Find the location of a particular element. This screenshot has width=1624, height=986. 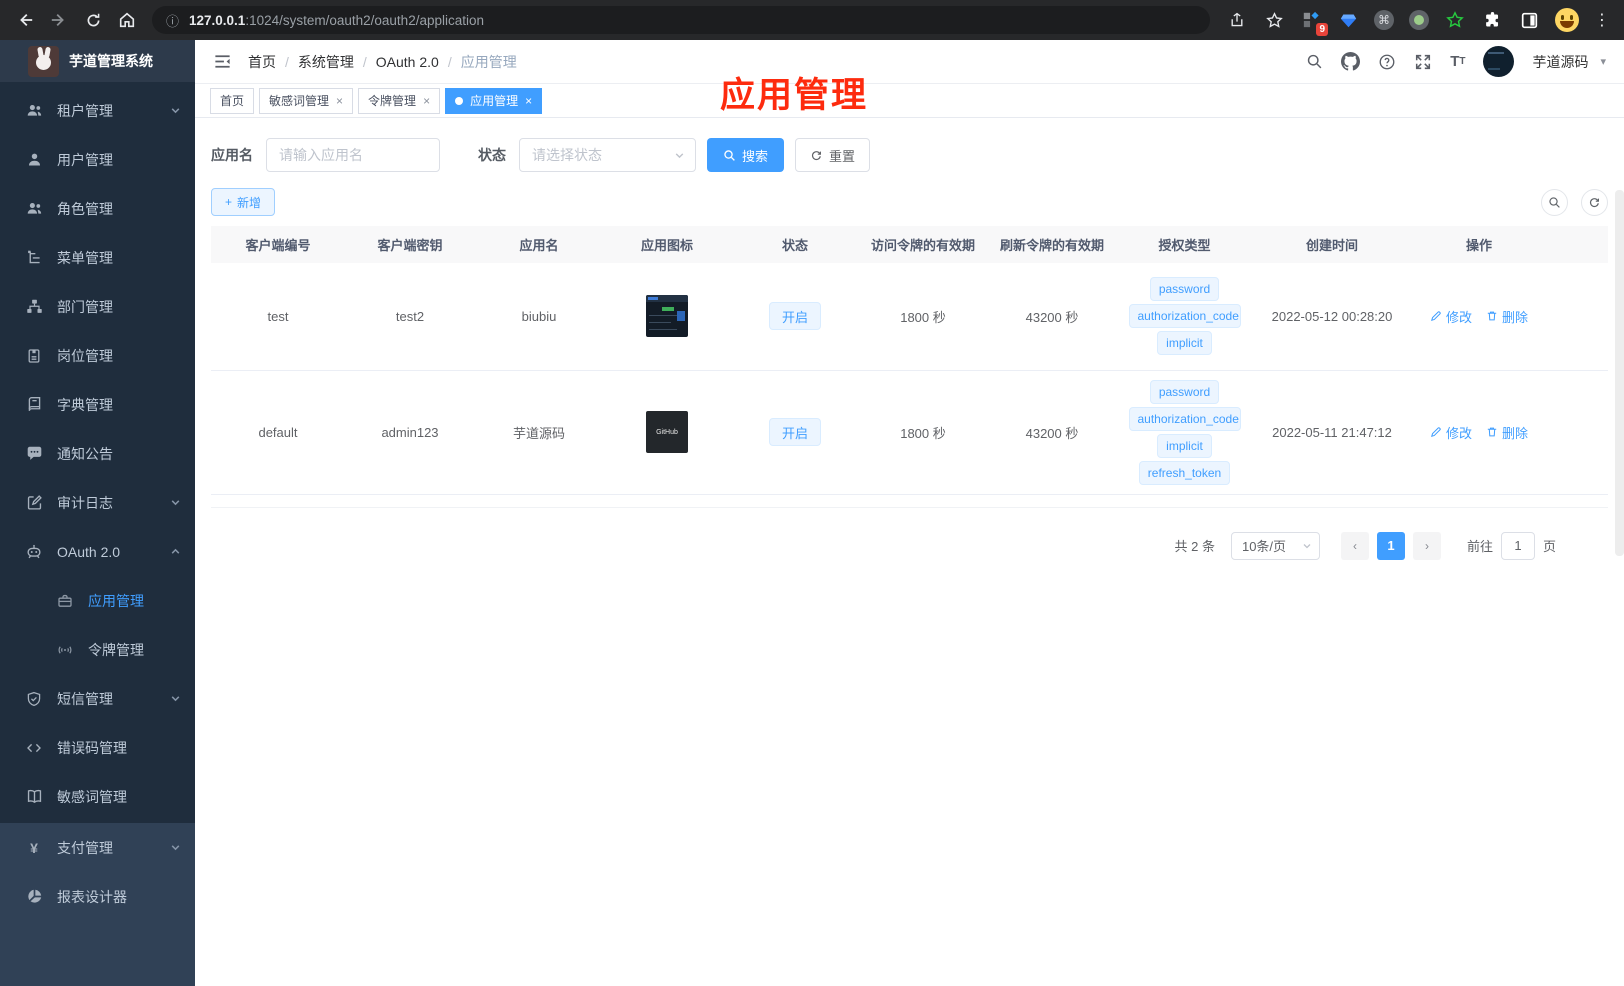

col-grant-types: 授权类型 is located at coordinates (1184, 244).